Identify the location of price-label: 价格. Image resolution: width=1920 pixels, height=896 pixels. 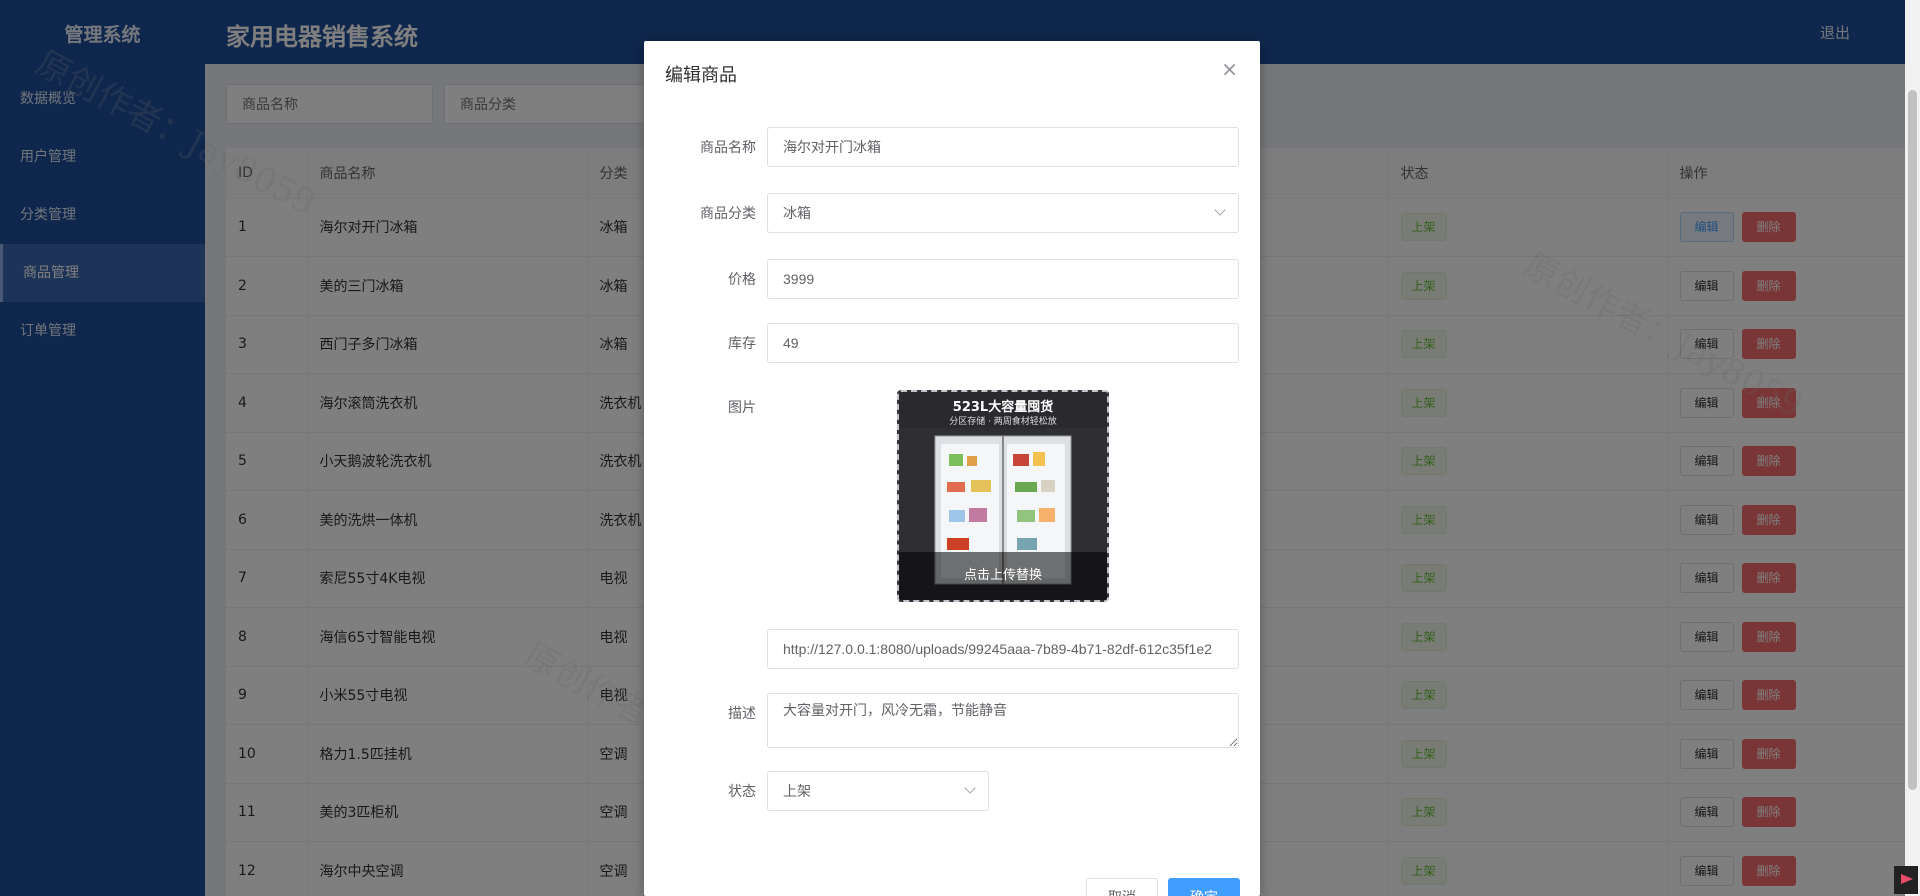
(742, 280).